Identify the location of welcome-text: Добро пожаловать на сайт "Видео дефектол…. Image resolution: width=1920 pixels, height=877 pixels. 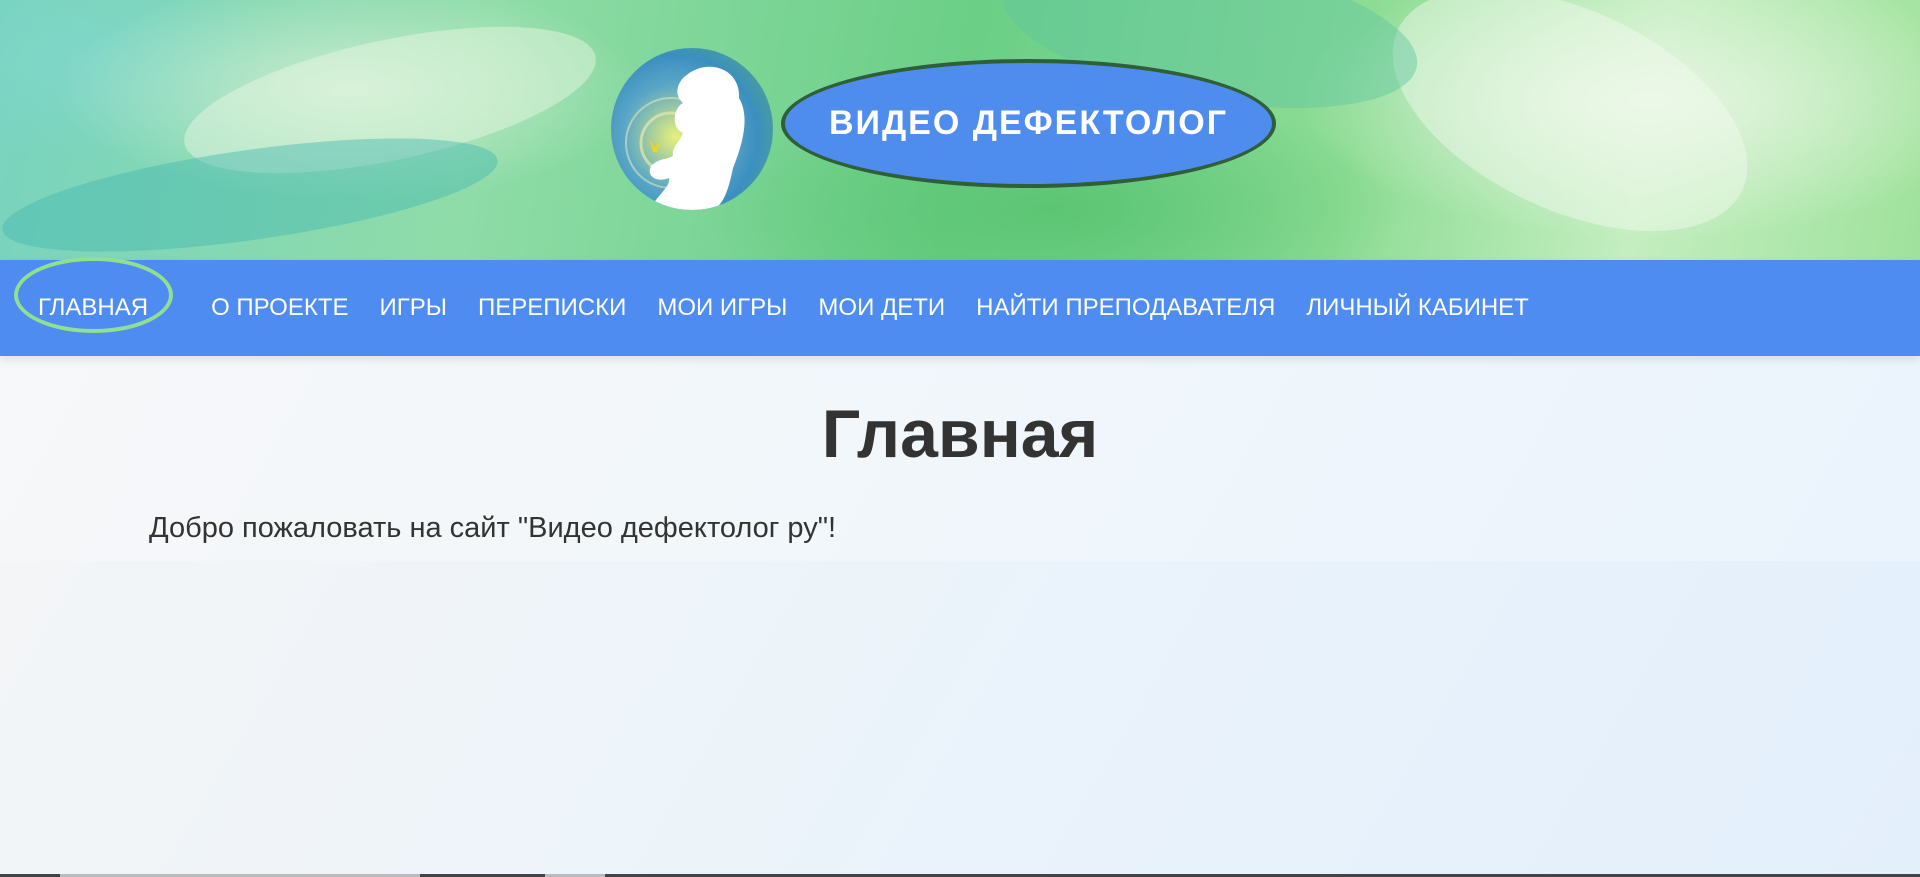
(493, 528).